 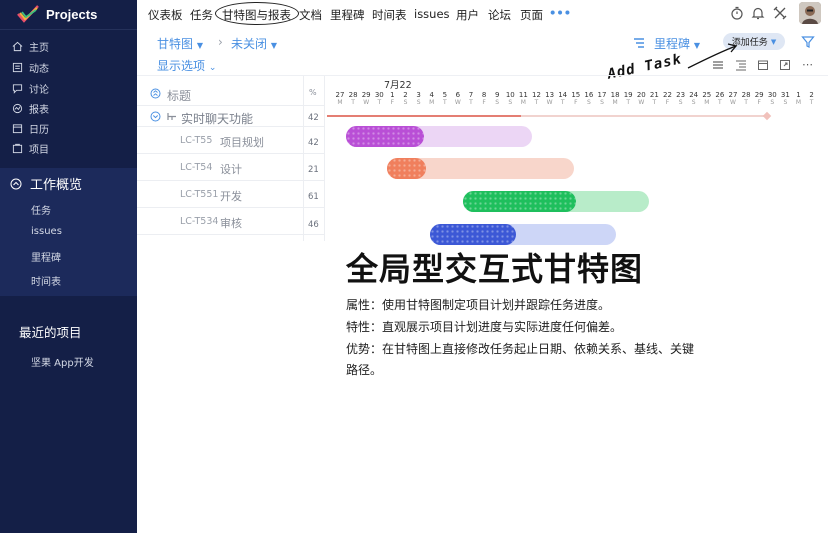 What do you see at coordinates (602, 95) in the screenshot?
I see `timeline-day: 17` at bounding box center [602, 95].